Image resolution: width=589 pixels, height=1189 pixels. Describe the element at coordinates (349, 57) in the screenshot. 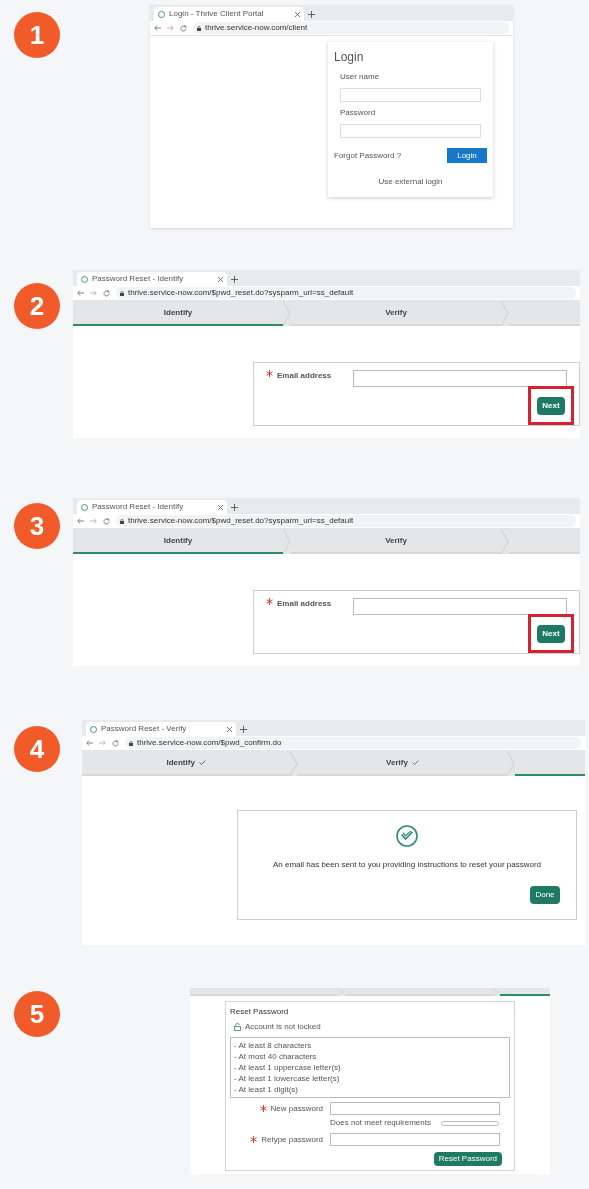

I see `login-title: Login` at that location.